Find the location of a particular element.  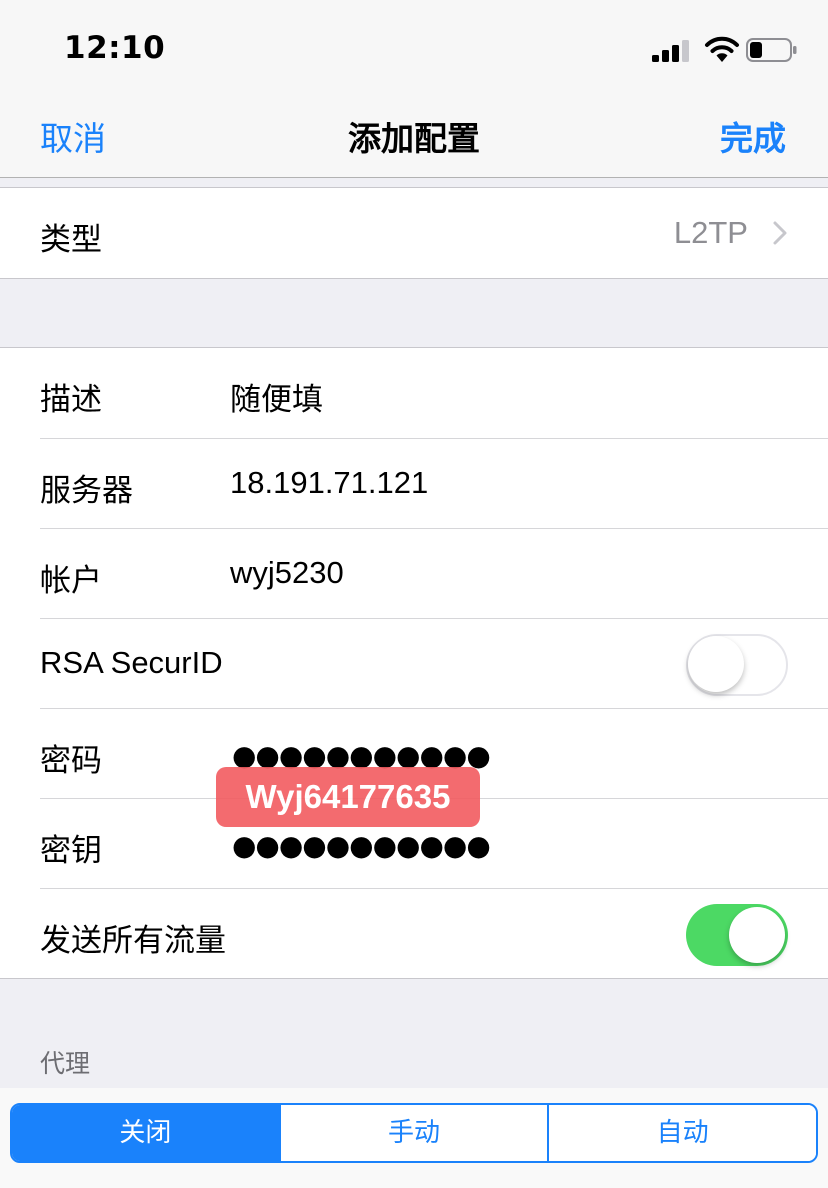

description-label: 描述 is located at coordinates (71, 399).